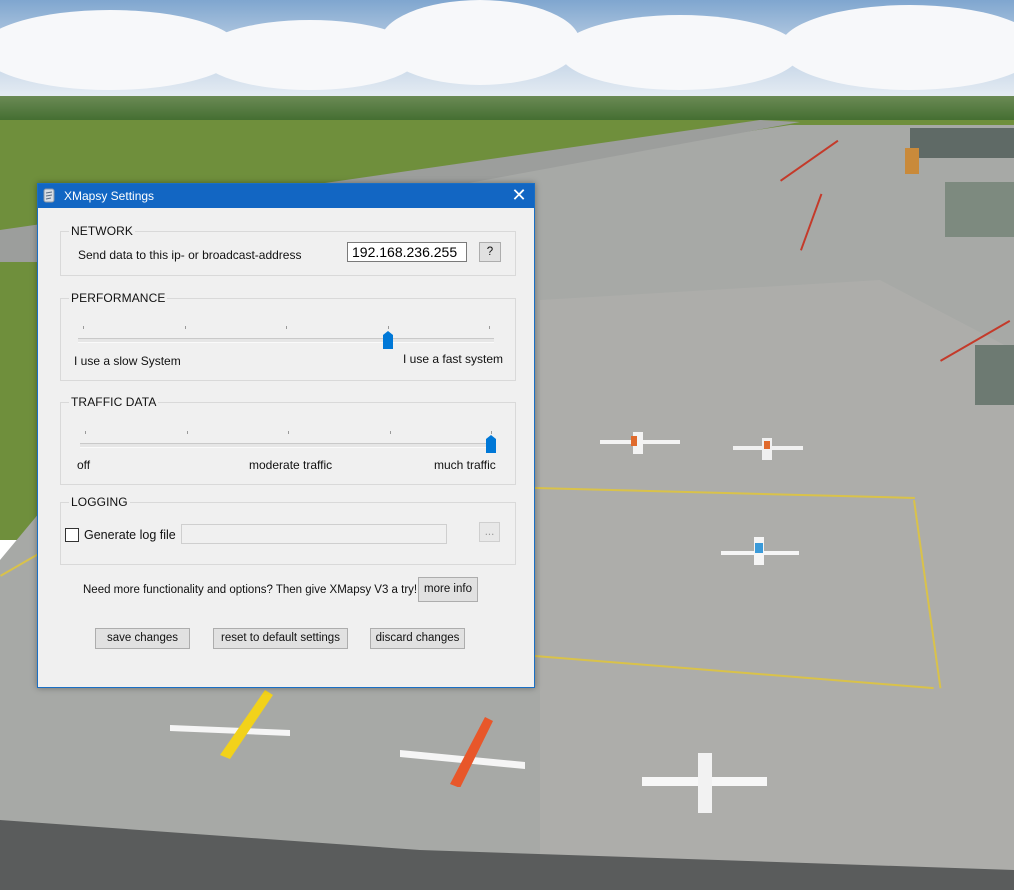 The image size is (1014, 890). I want to click on hangar-building, so click(912, 161).